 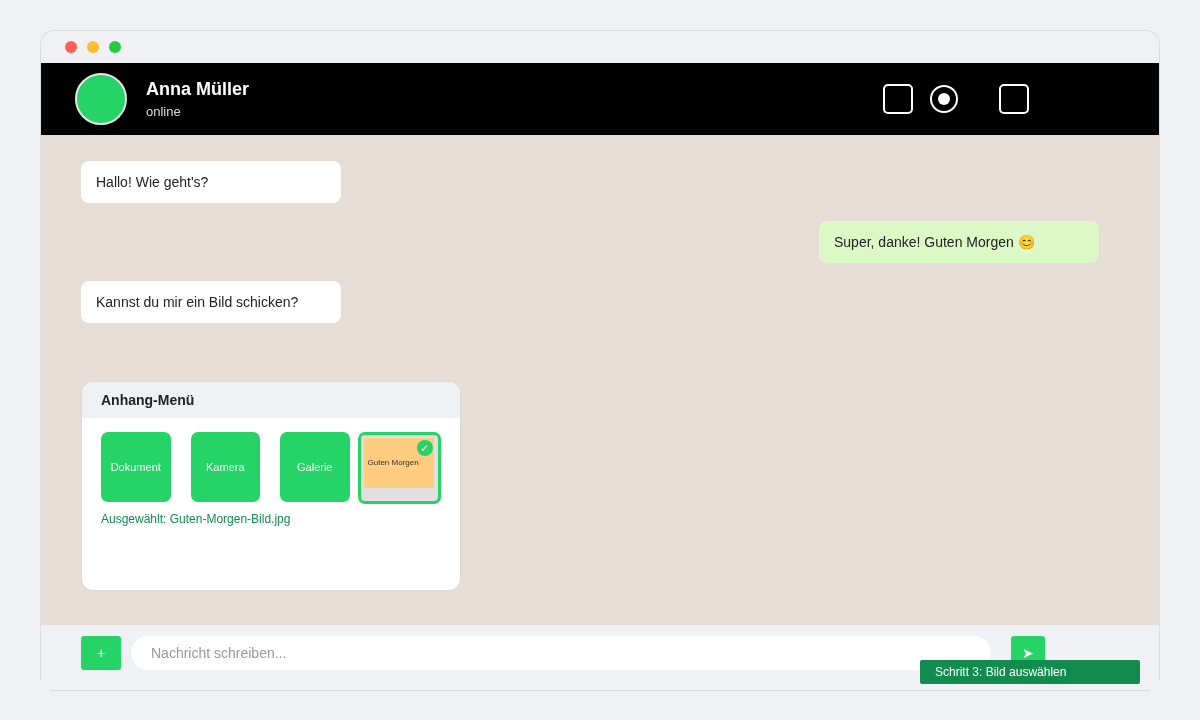 What do you see at coordinates (315, 467) in the screenshot?
I see `attachment-option: Galerie` at bounding box center [315, 467].